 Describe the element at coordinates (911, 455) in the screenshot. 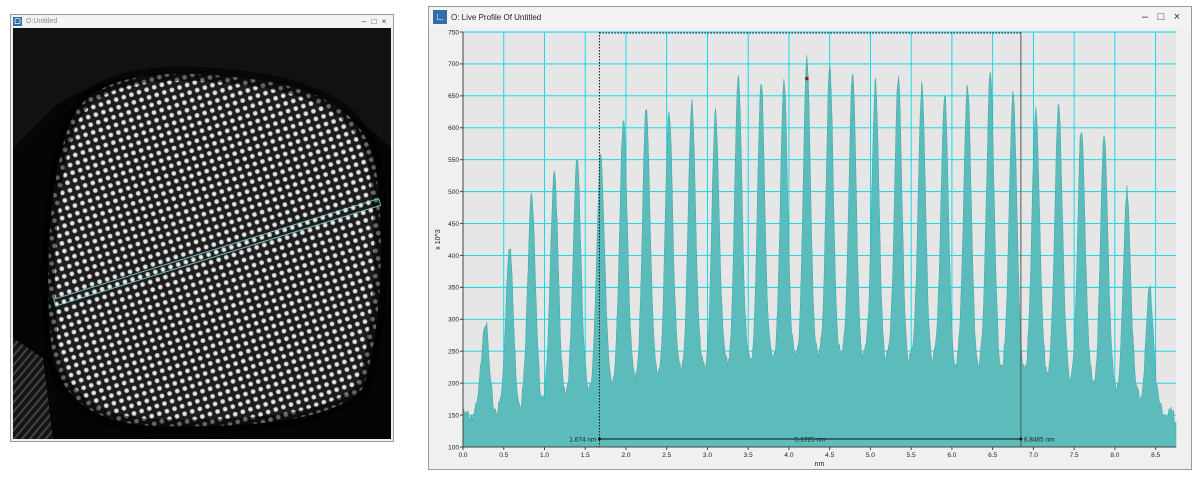

I see `x-tick-label: 5.5` at that location.